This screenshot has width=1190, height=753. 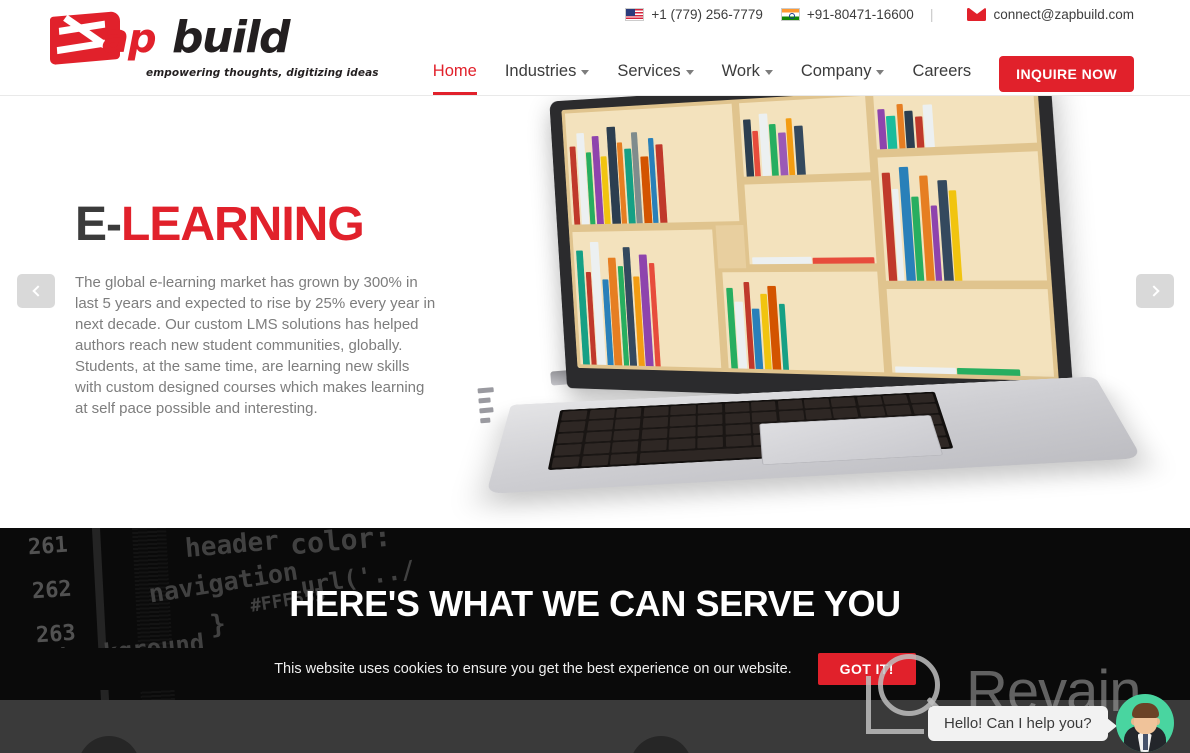 What do you see at coordinates (707, 14) in the screenshot?
I see `phone-us-text: +1 (779) 256-7779` at bounding box center [707, 14].